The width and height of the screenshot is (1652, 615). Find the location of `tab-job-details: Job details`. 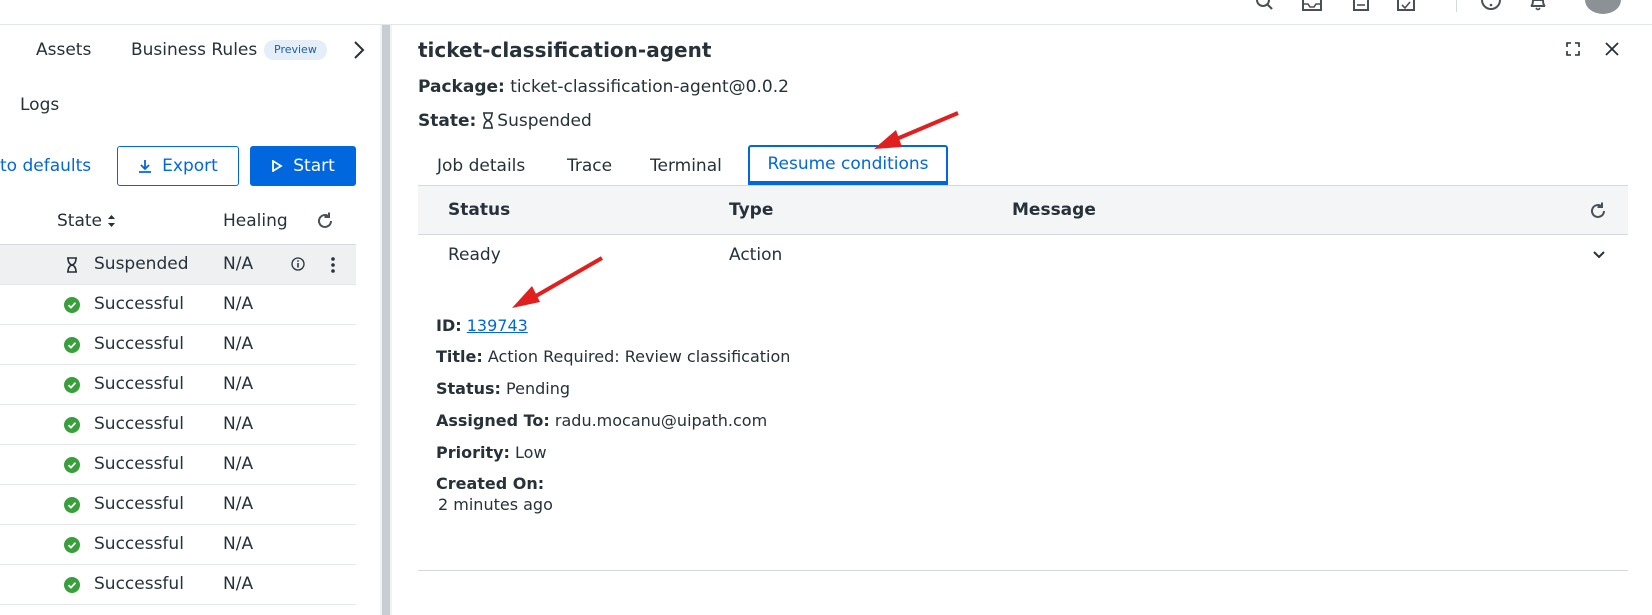

tab-job-details: Job details is located at coordinates (481, 166).